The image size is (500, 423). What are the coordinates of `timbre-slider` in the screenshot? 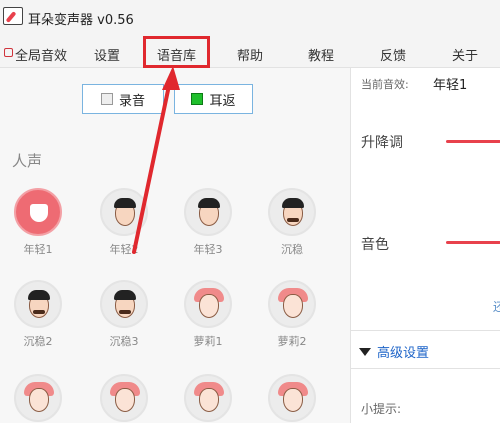 It's located at (473, 242).